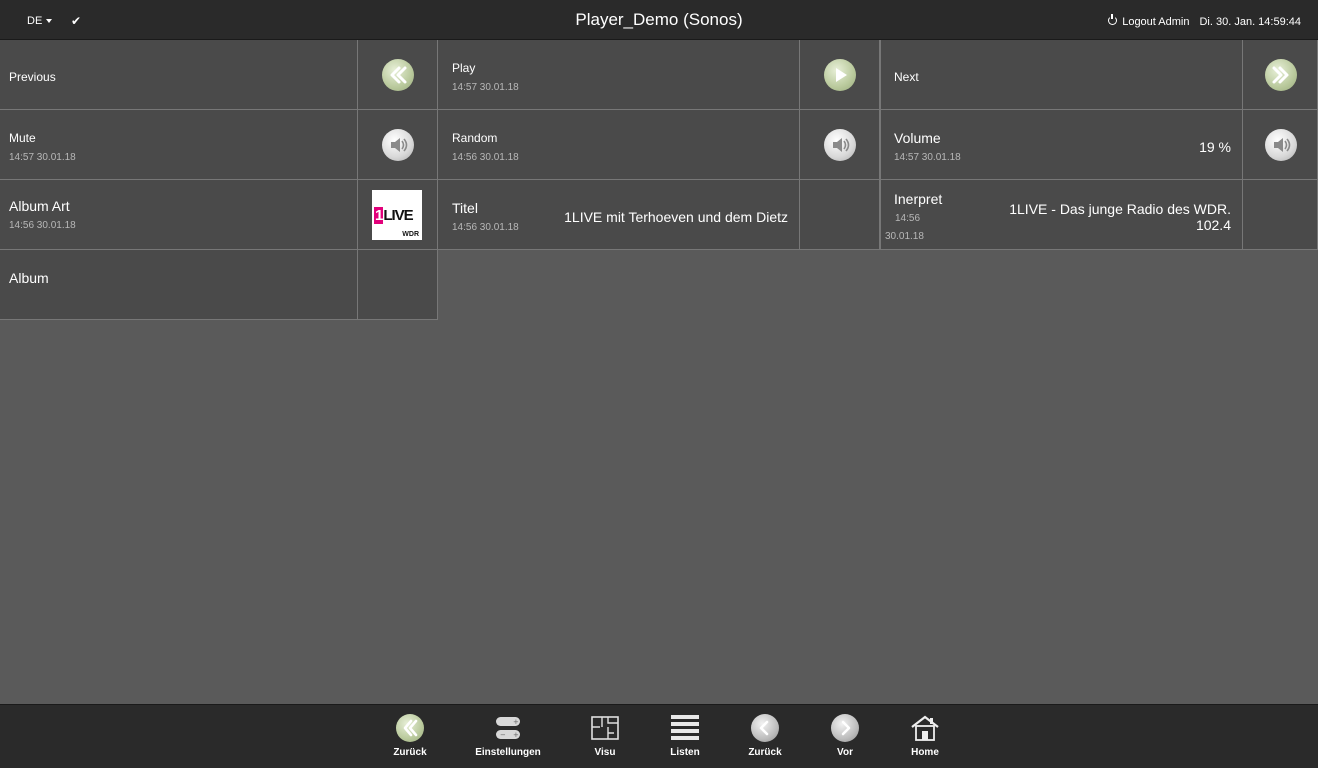 This screenshot has height=768, width=1318. What do you see at coordinates (397, 284) in the screenshot?
I see `tile-album-side` at bounding box center [397, 284].